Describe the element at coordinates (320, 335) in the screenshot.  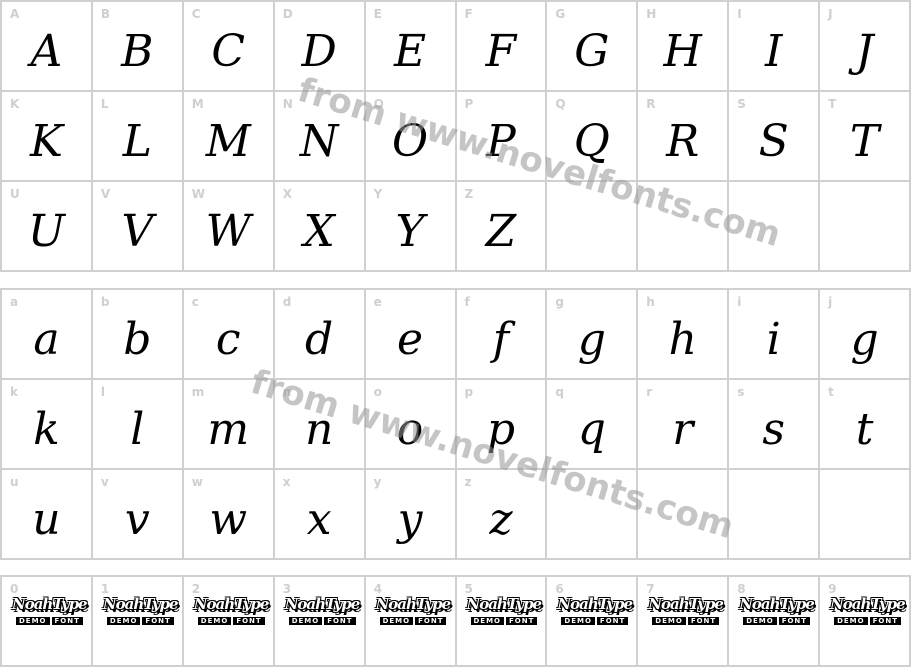
I see `glyph-cell: dd` at that location.